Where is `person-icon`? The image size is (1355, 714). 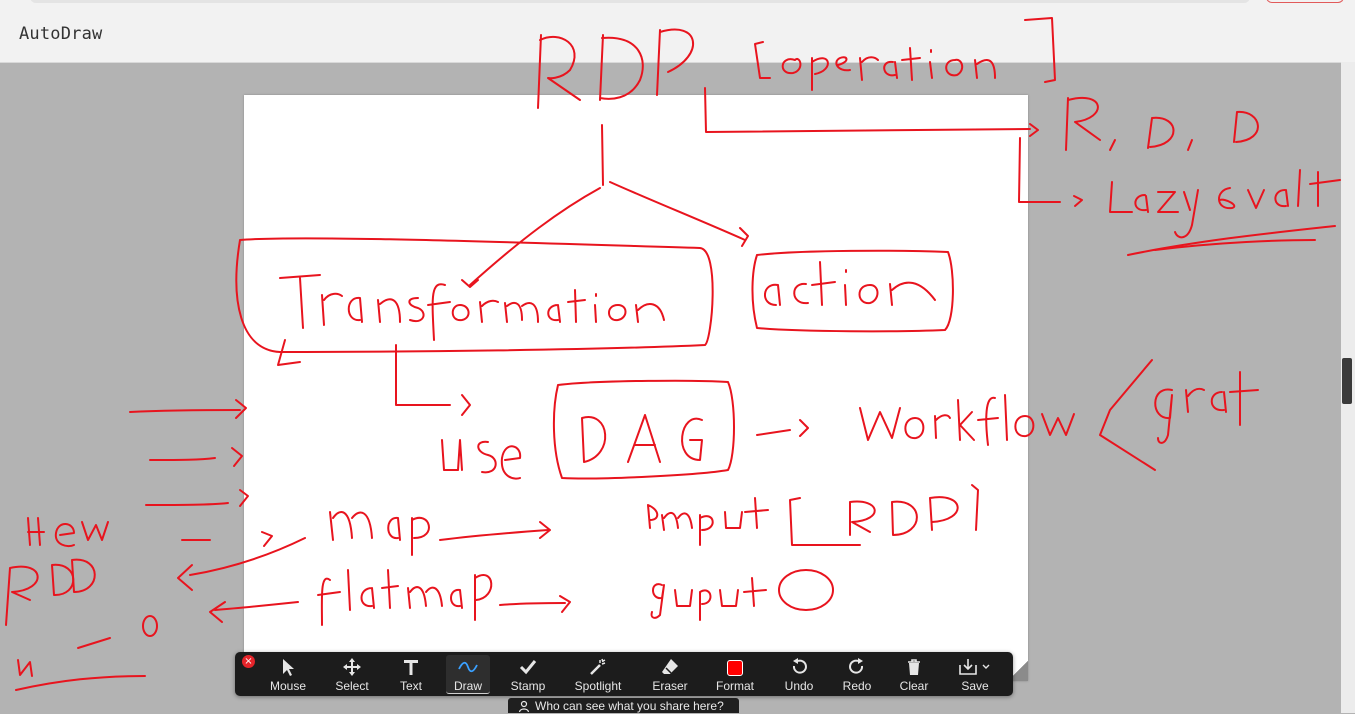
person-icon is located at coordinates (524, 706).